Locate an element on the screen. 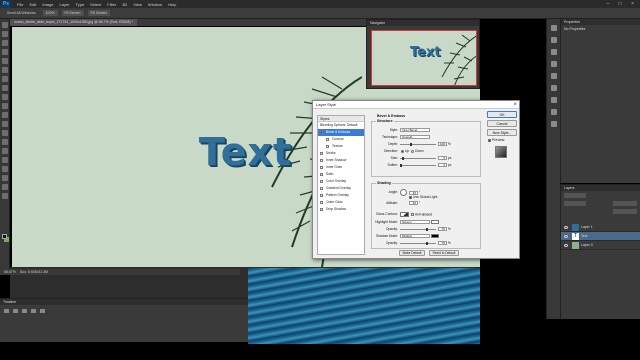 The height and width of the screenshot is (360, 640). blur-tool-icon is located at coordinates (5, 133).